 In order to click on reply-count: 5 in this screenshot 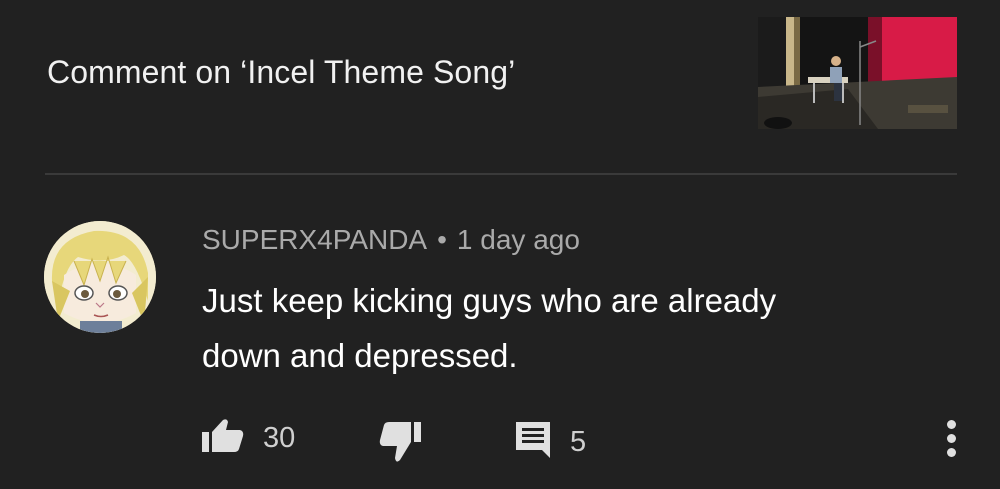, I will do `click(578, 442)`.